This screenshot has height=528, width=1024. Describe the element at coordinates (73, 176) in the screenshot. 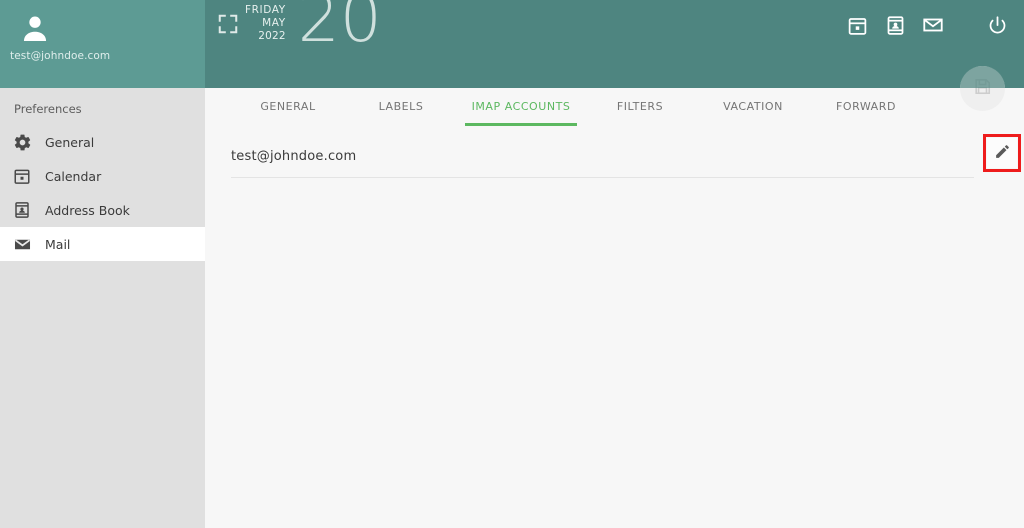

I see `sidebar-item-label: Calendar` at that location.